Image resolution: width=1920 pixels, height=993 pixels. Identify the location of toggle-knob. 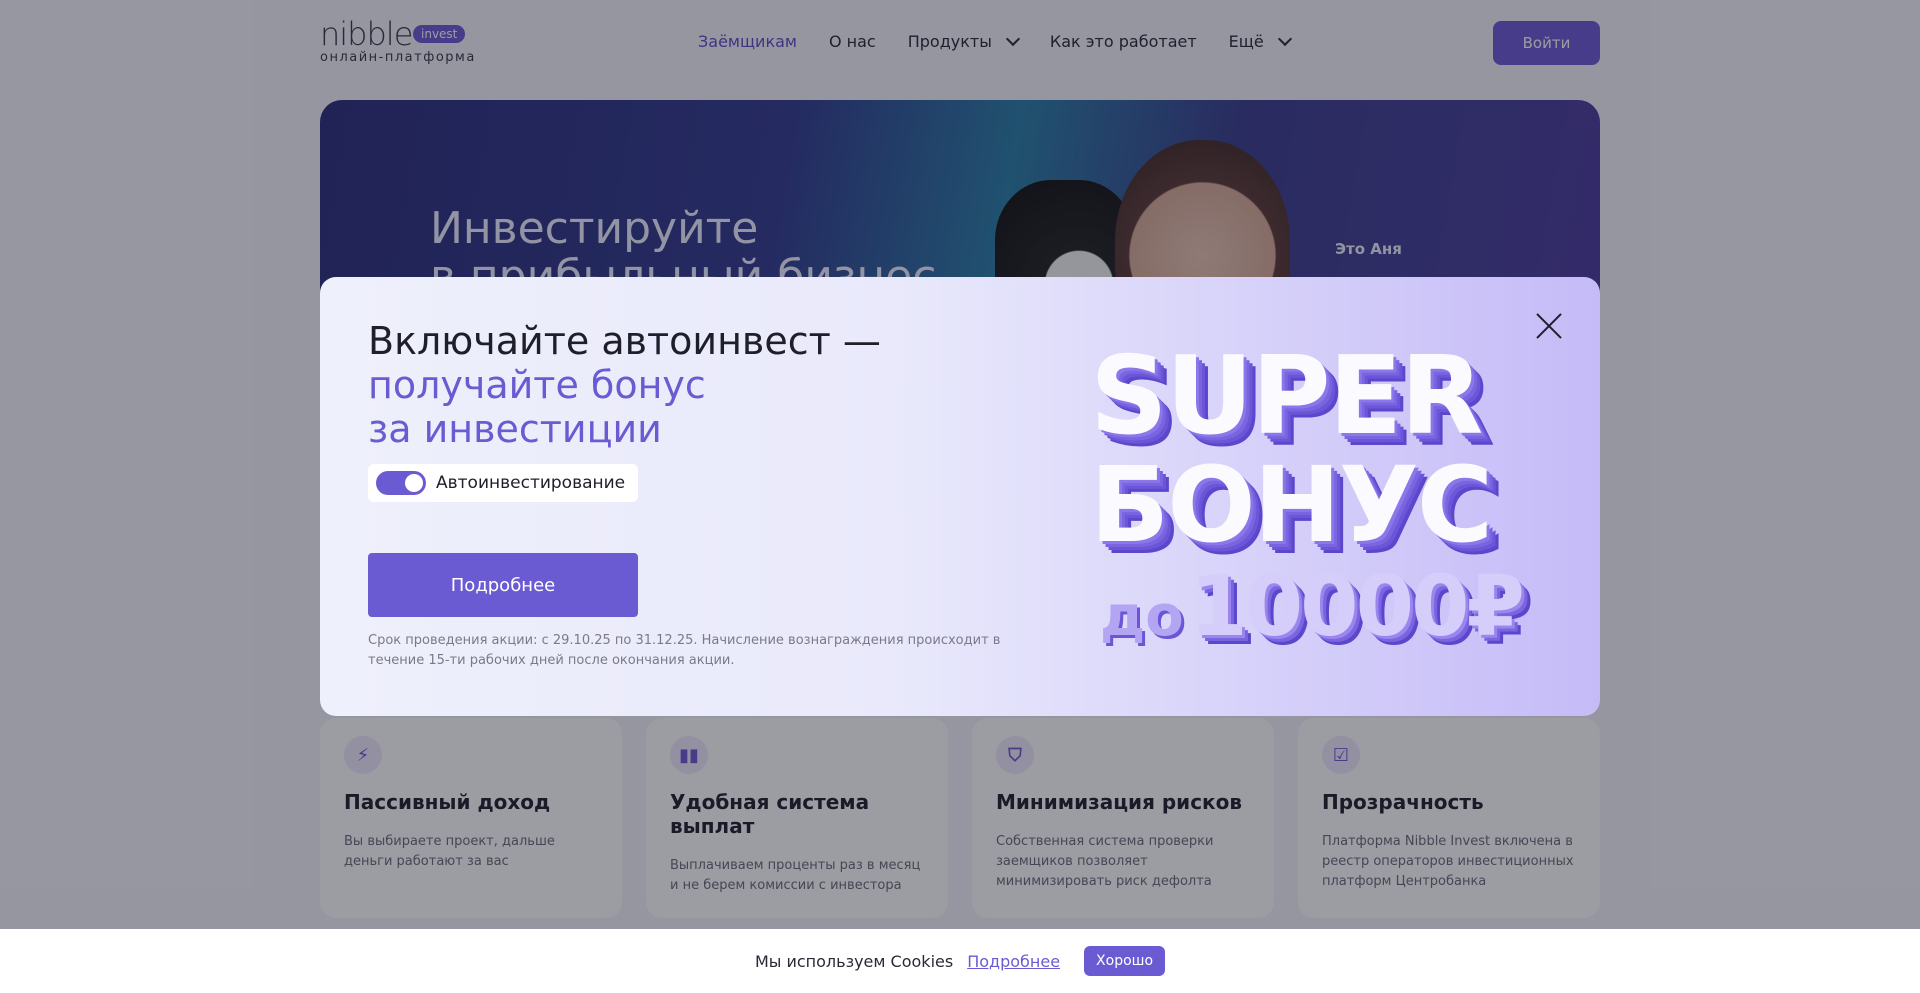
(414, 483).